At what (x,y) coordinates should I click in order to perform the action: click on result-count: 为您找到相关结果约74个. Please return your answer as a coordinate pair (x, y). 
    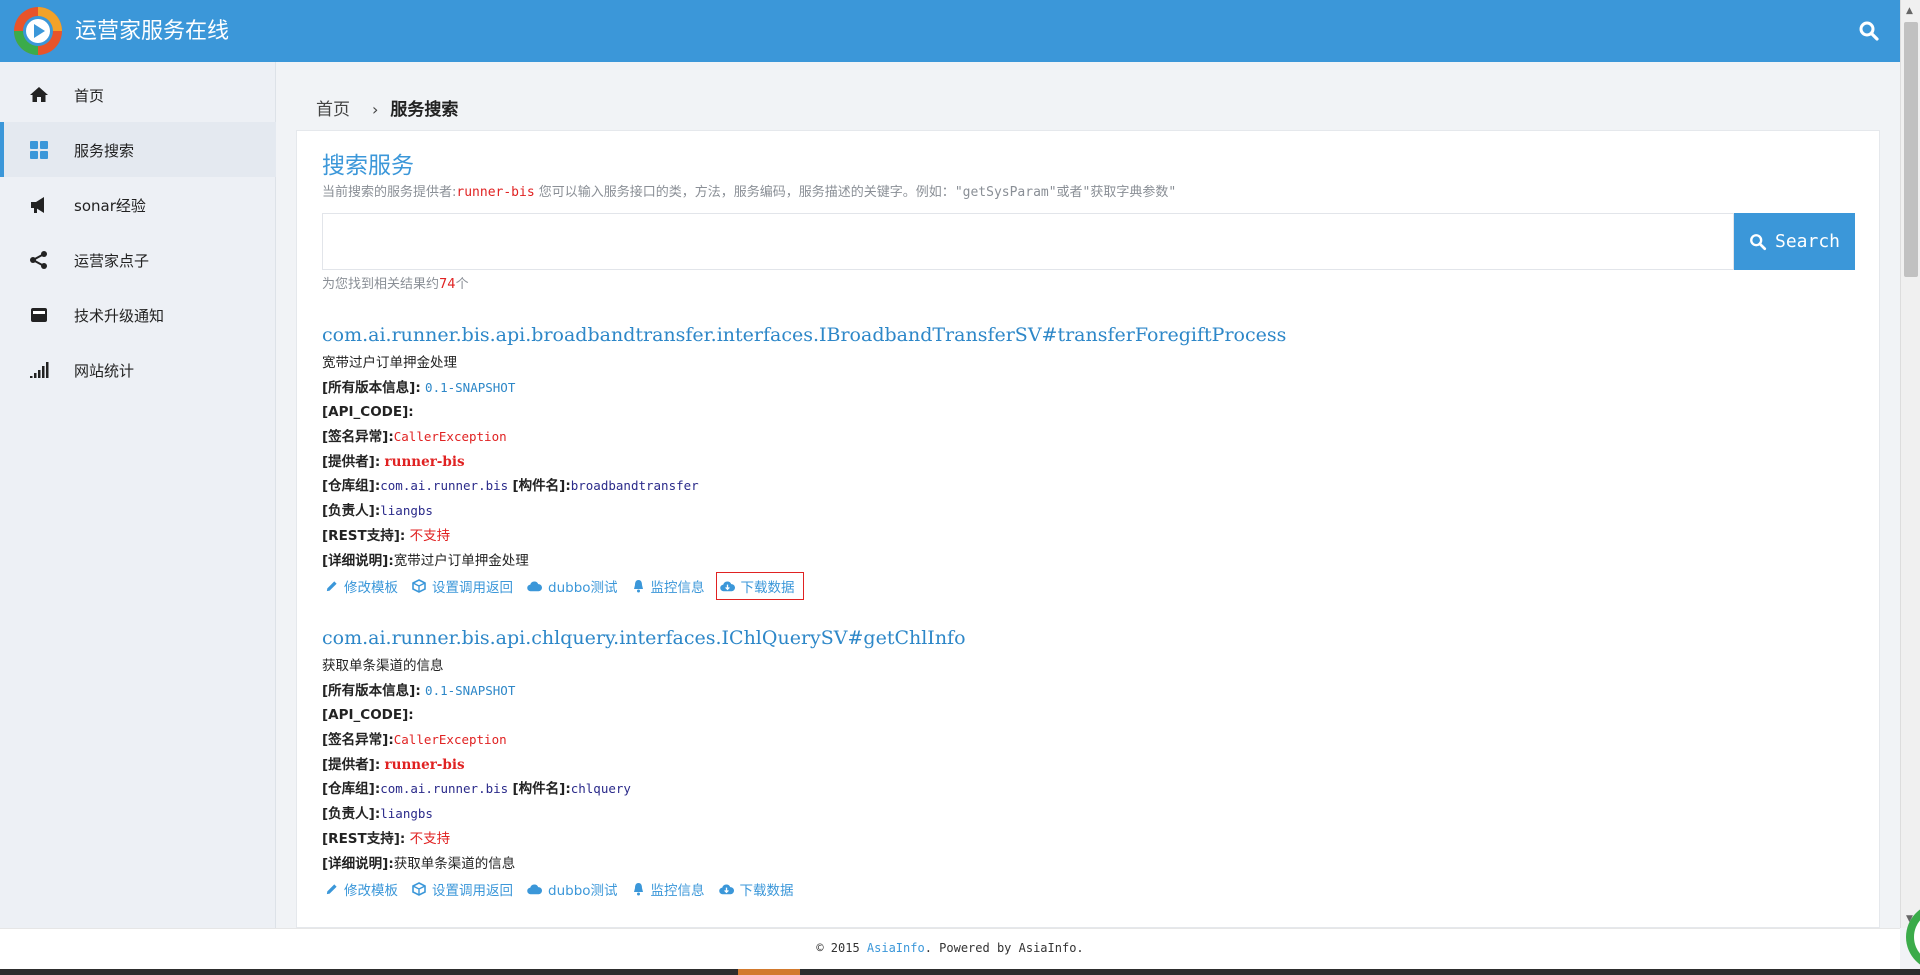
    Looking at the image, I should click on (395, 282).